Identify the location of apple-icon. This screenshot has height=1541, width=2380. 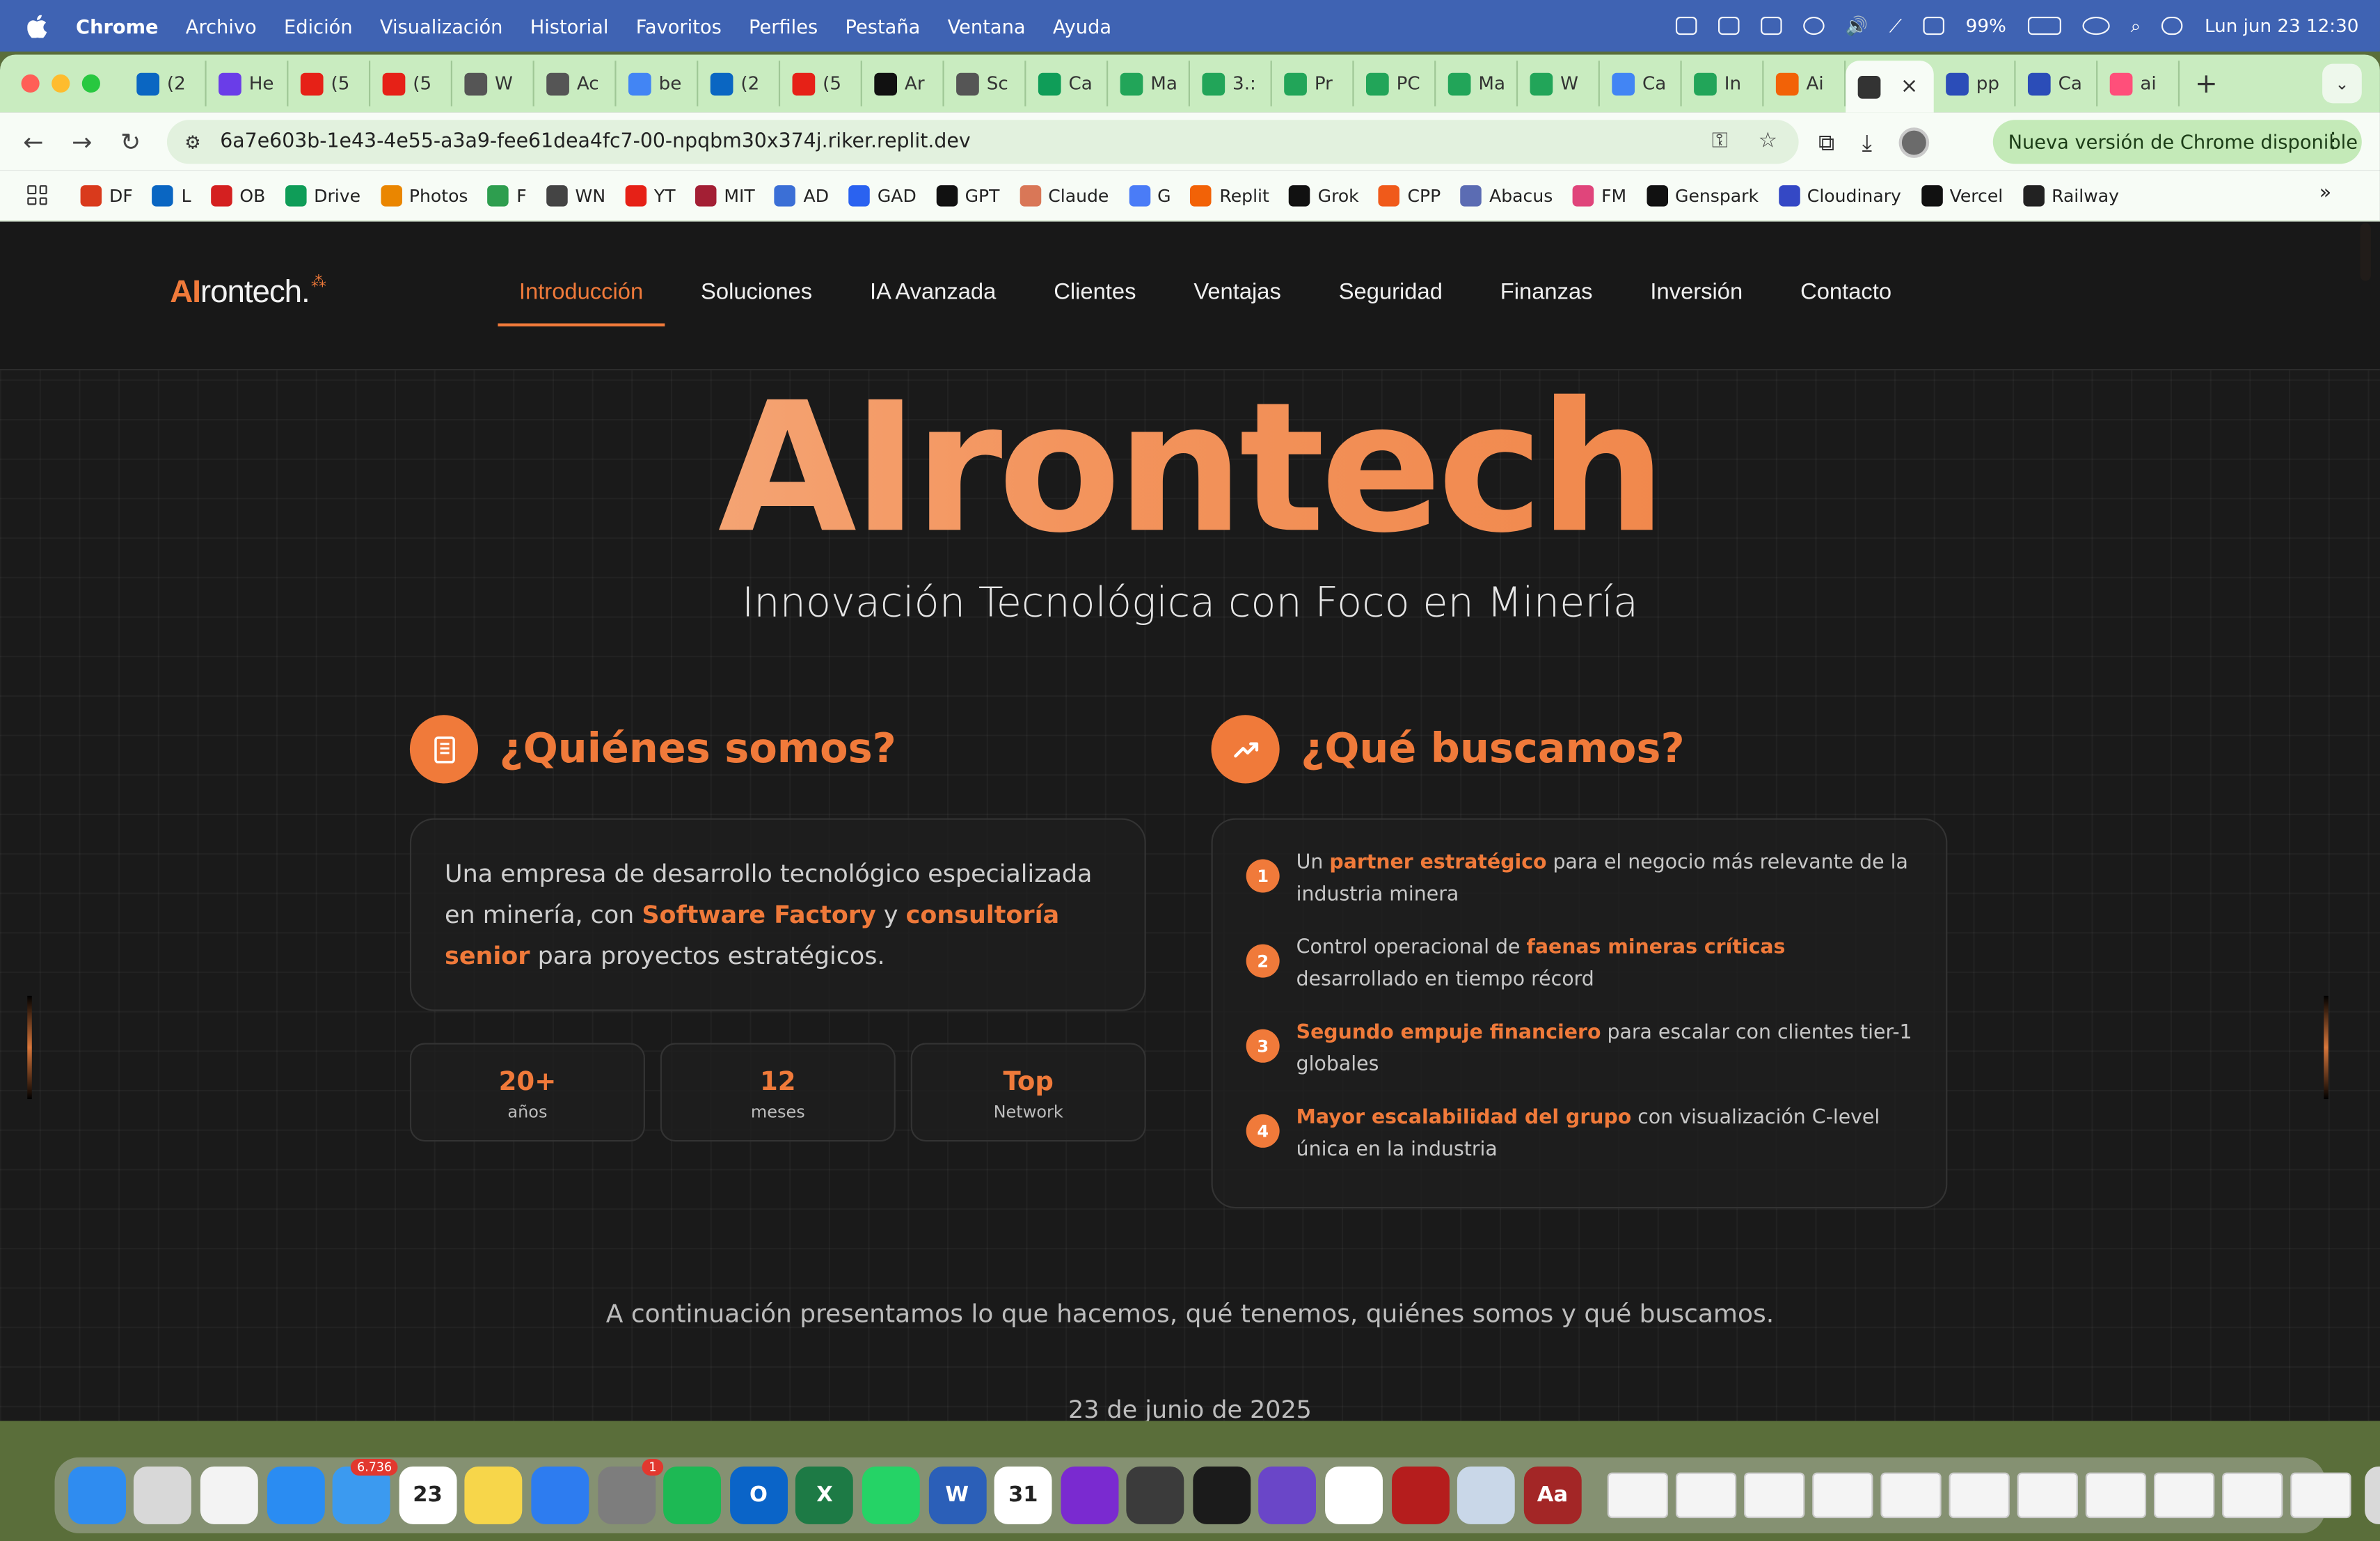
(38, 26).